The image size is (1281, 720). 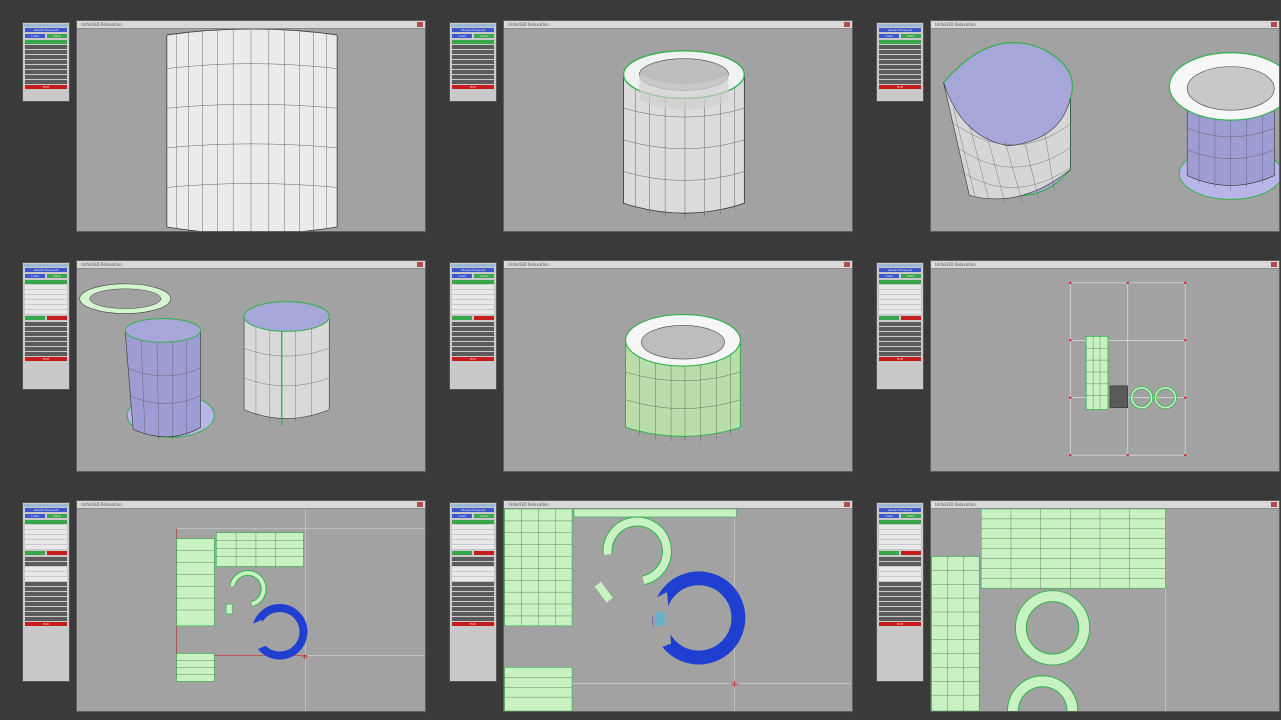 I want to click on viewport-window: Unfold3D Relaxation +, so click(x=678, y=606).